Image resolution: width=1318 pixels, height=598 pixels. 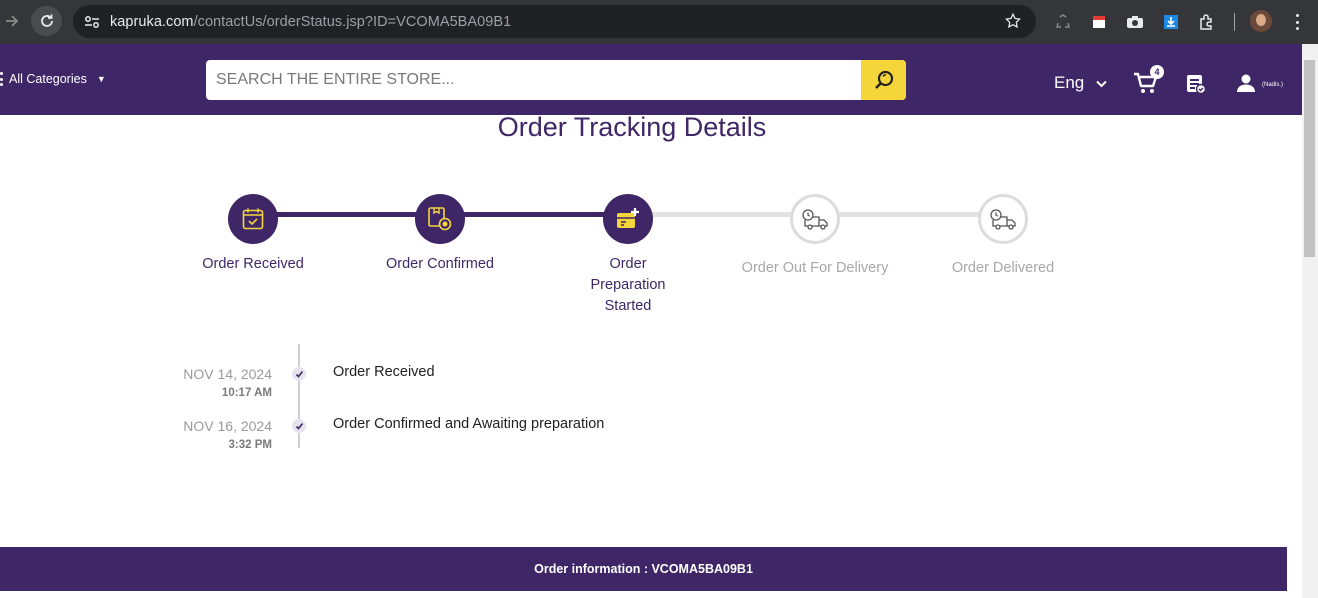 I want to click on language-selector: Eng, so click(x=1080, y=83).